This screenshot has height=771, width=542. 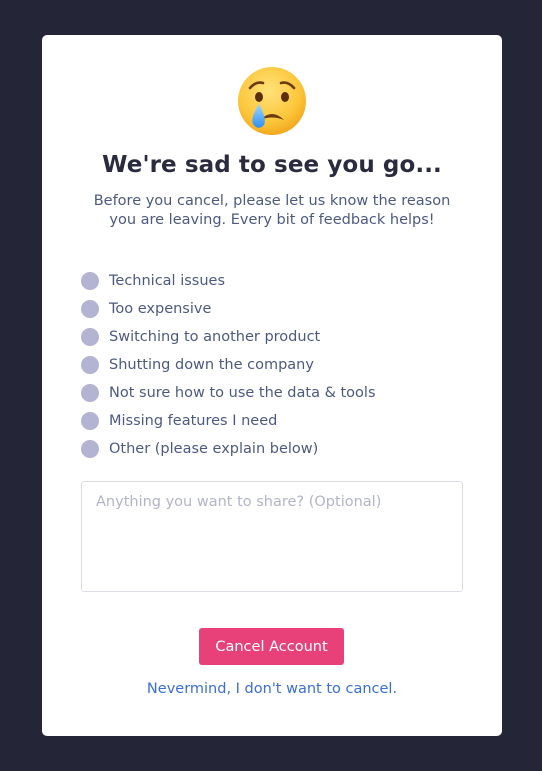 I want to click on reason-option-other: Other (please explain below), so click(x=228, y=449).